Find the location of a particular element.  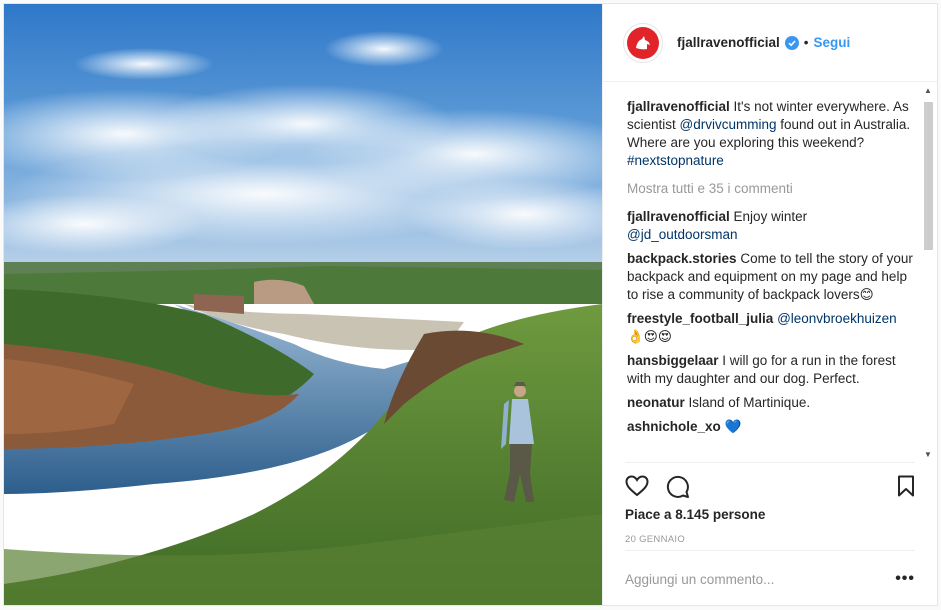

comment-mention: @jd_outdoorsman is located at coordinates (682, 234).